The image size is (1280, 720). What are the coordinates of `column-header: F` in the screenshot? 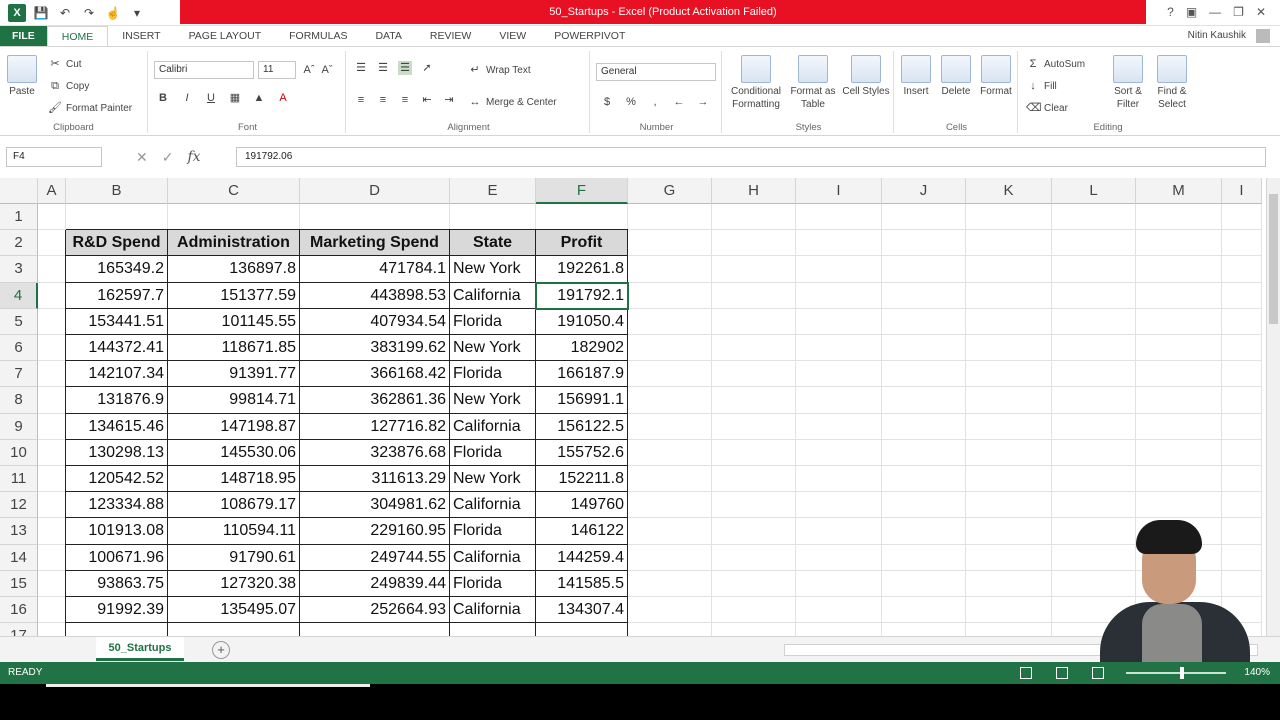 It's located at (582, 191).